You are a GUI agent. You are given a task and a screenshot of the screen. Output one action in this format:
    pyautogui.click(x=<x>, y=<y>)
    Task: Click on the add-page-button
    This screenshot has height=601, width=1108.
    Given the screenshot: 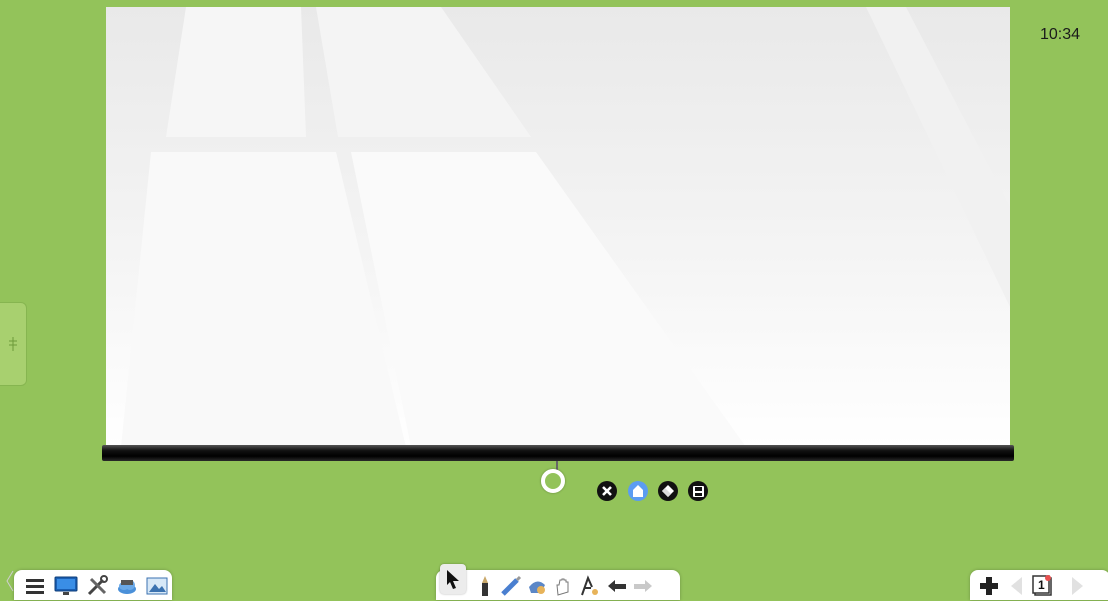 What is the action you would take?
    pyautogui.click(x=989, y=586)
    